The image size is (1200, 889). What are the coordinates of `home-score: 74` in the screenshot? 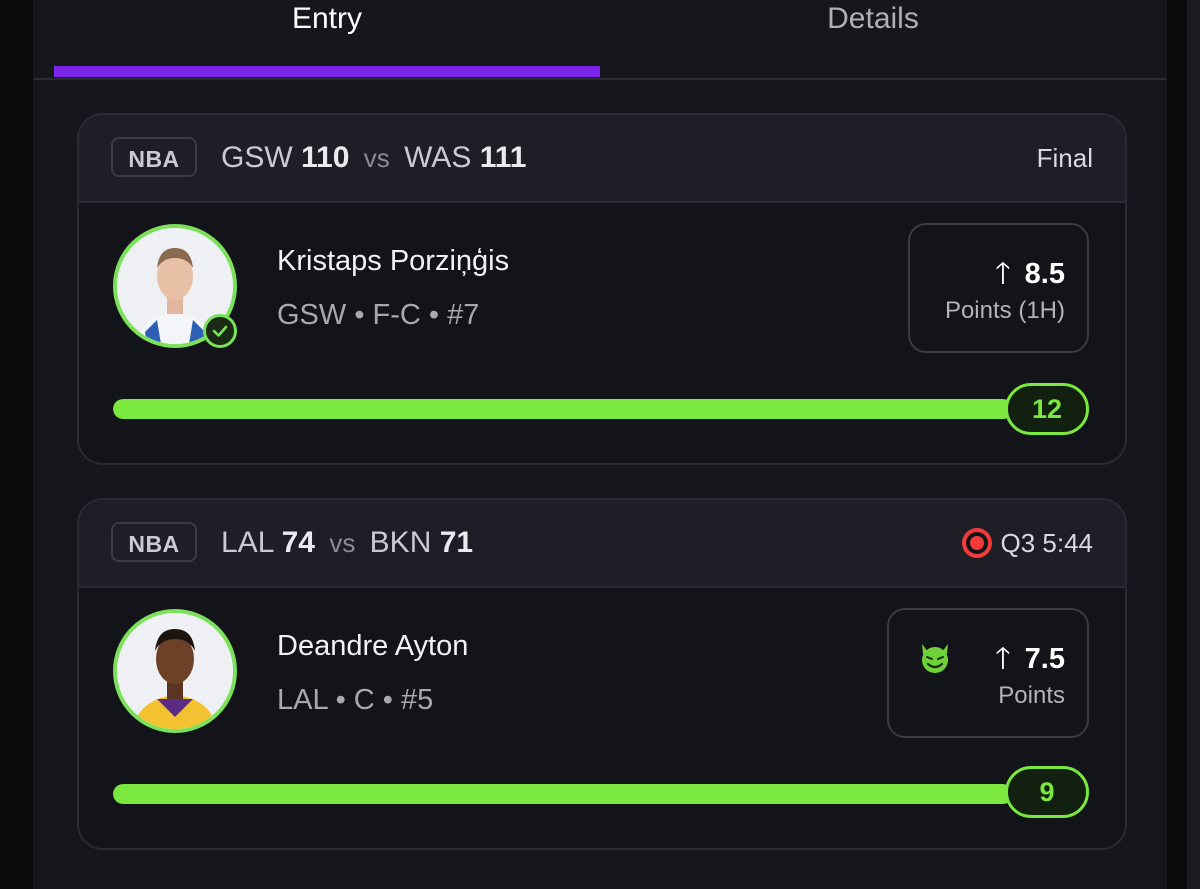 It's located at (298, 542).